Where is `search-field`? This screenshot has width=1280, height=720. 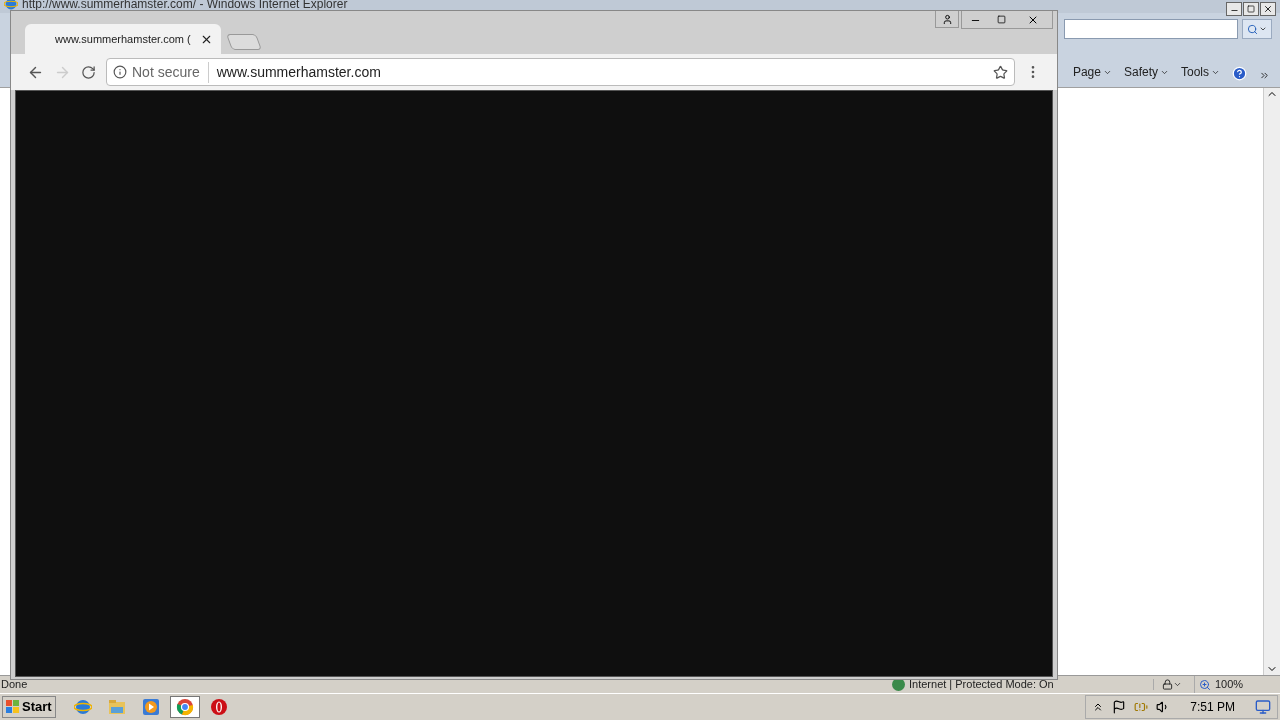
search-field is located at coordinates (1151, 29).